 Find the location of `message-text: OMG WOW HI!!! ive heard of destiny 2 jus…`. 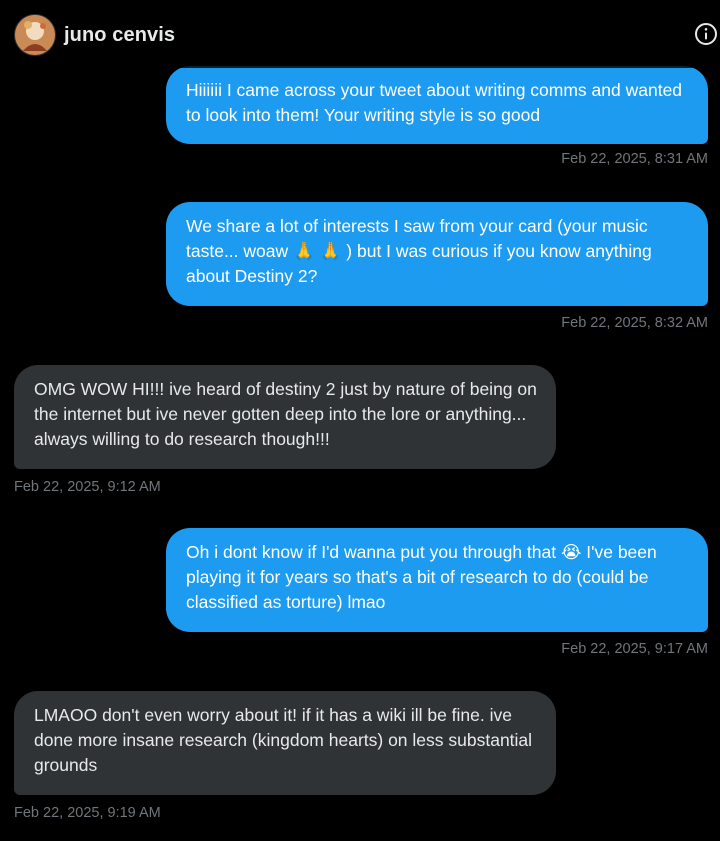

message-text: OMG WOW HI!!! ive heard of destiny 2 jus… is located at coordinates (285, 414).